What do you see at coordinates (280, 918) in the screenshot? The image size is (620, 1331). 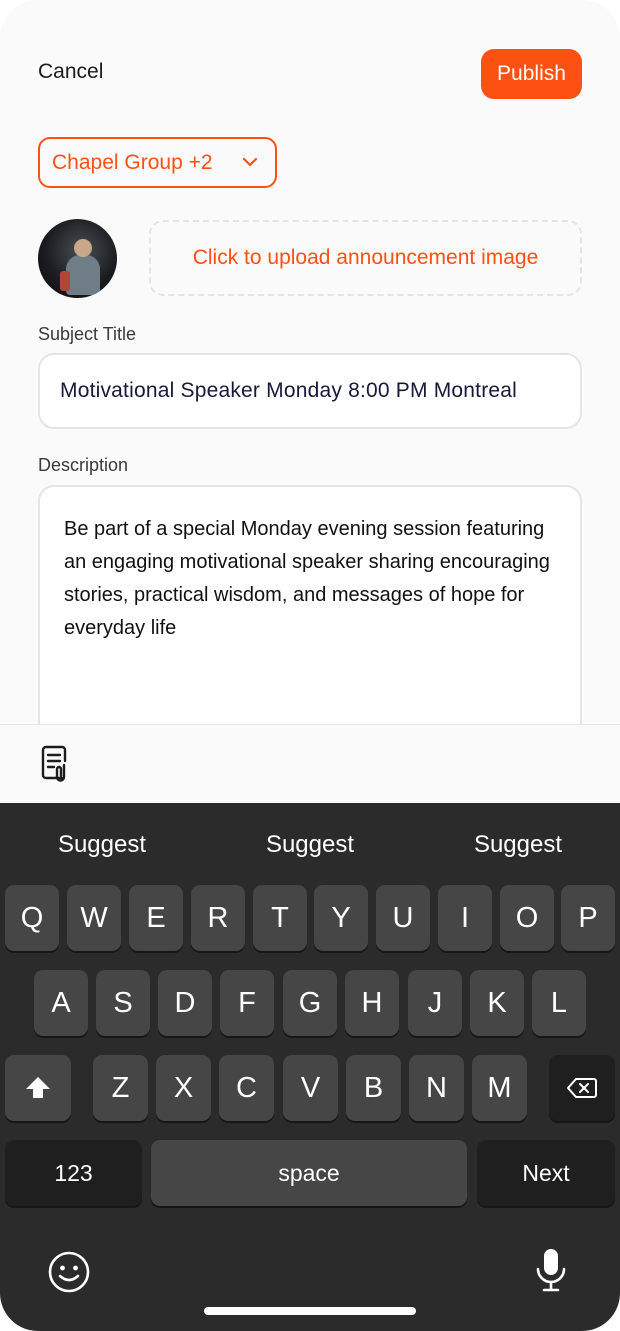 I see `key-t: T` at bounding box center [280, 918].